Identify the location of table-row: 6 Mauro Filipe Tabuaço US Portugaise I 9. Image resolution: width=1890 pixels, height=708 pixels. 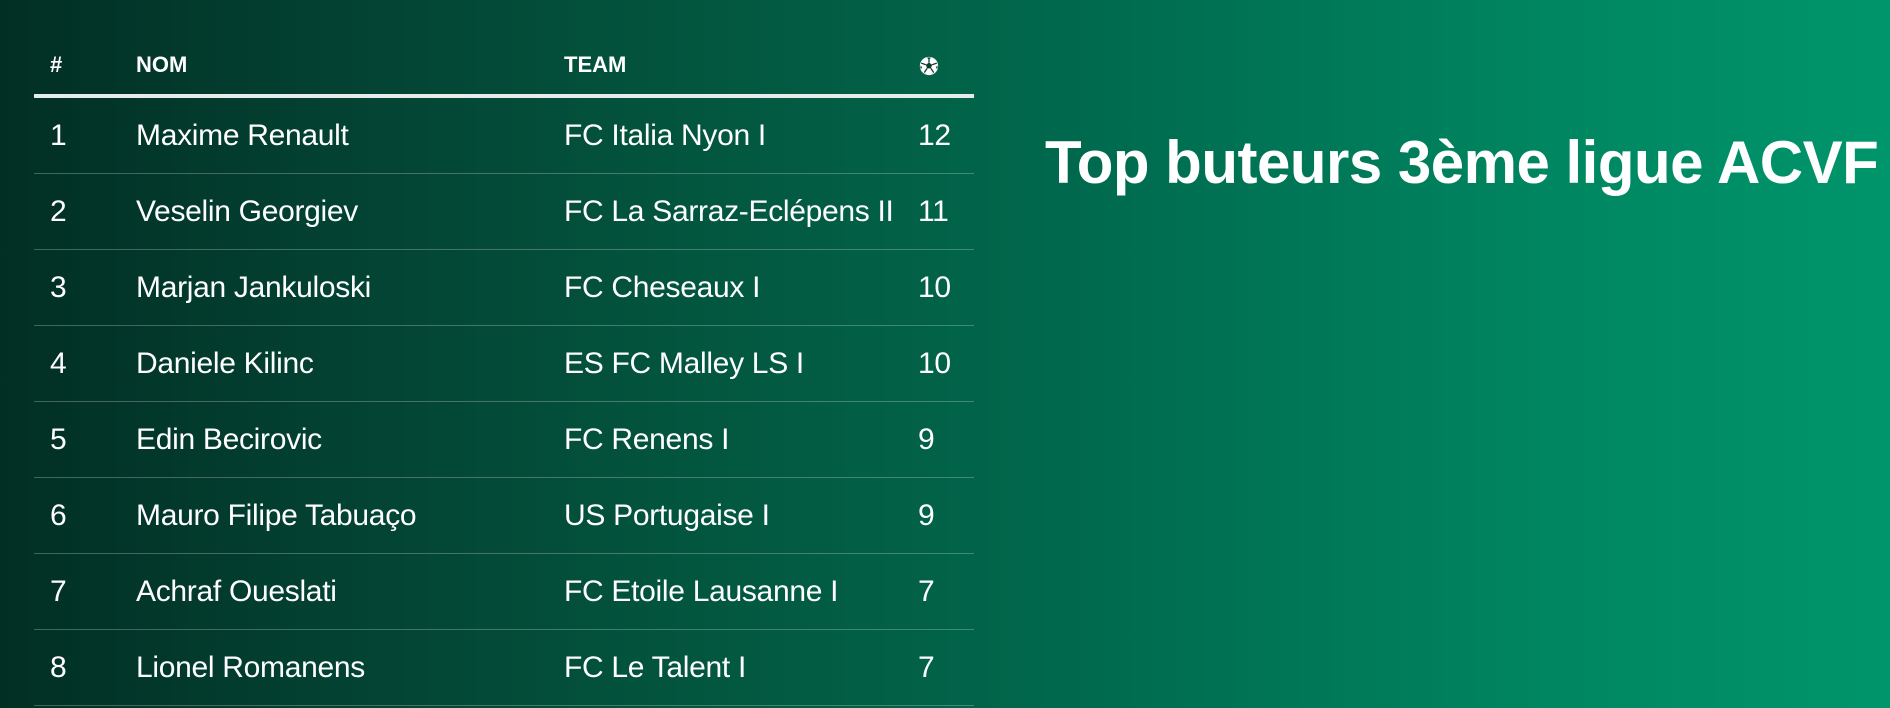
(504, 515).